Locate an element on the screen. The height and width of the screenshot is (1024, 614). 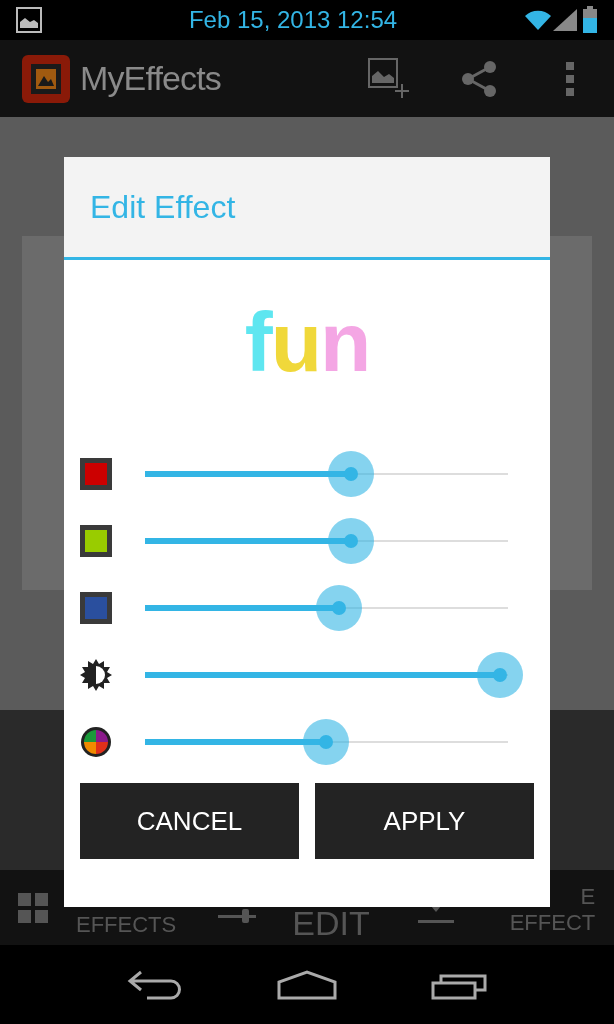
app-title: MyEffects is located at coordinates (150, 78).